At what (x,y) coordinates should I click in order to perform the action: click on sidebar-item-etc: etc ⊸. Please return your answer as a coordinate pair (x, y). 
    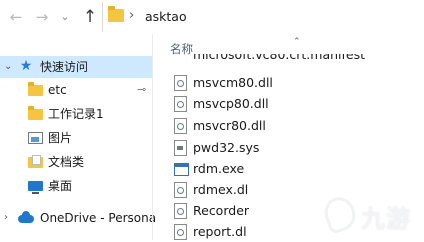
    Looking at the image, I should click on (76, 90).